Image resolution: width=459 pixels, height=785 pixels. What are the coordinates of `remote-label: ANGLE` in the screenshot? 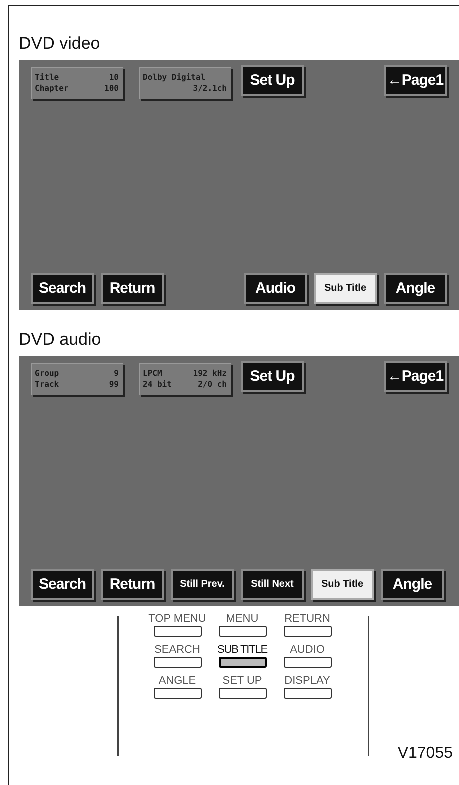 It's located at (177, 681).